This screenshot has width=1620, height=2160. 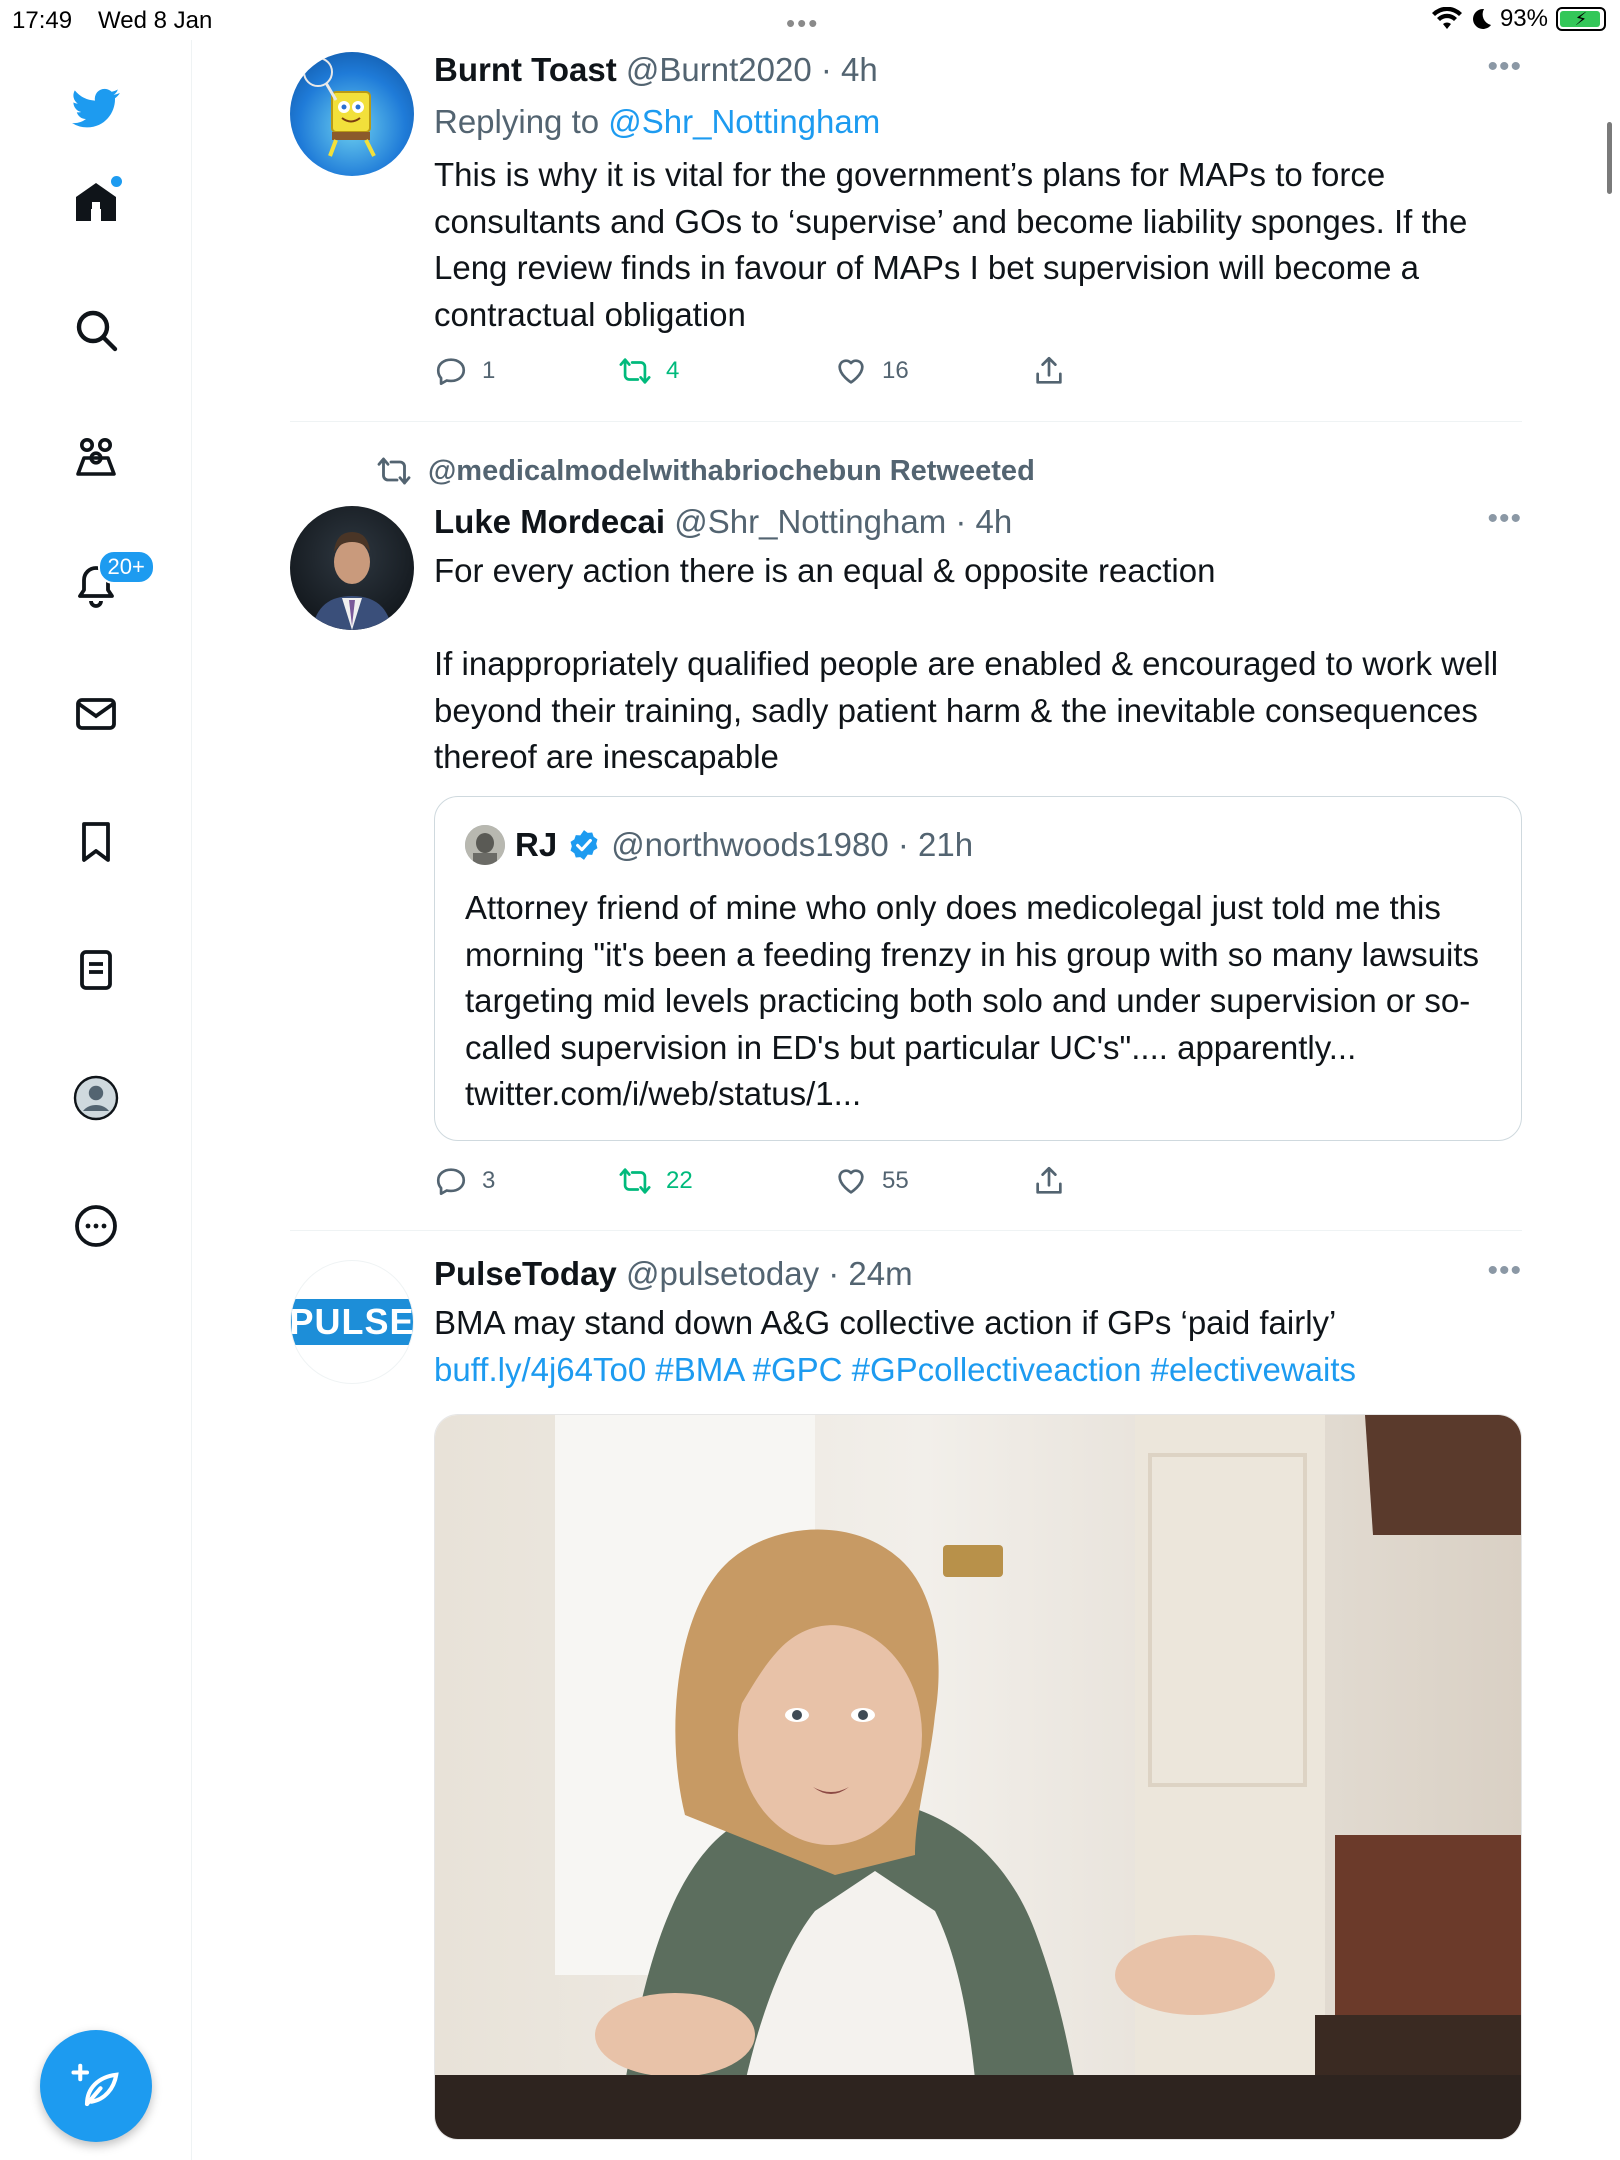 What do you see at coordinates (525, 69) in the screenshot?
I see `display-name: Burnt Toast` at bounding box center [525, 69].